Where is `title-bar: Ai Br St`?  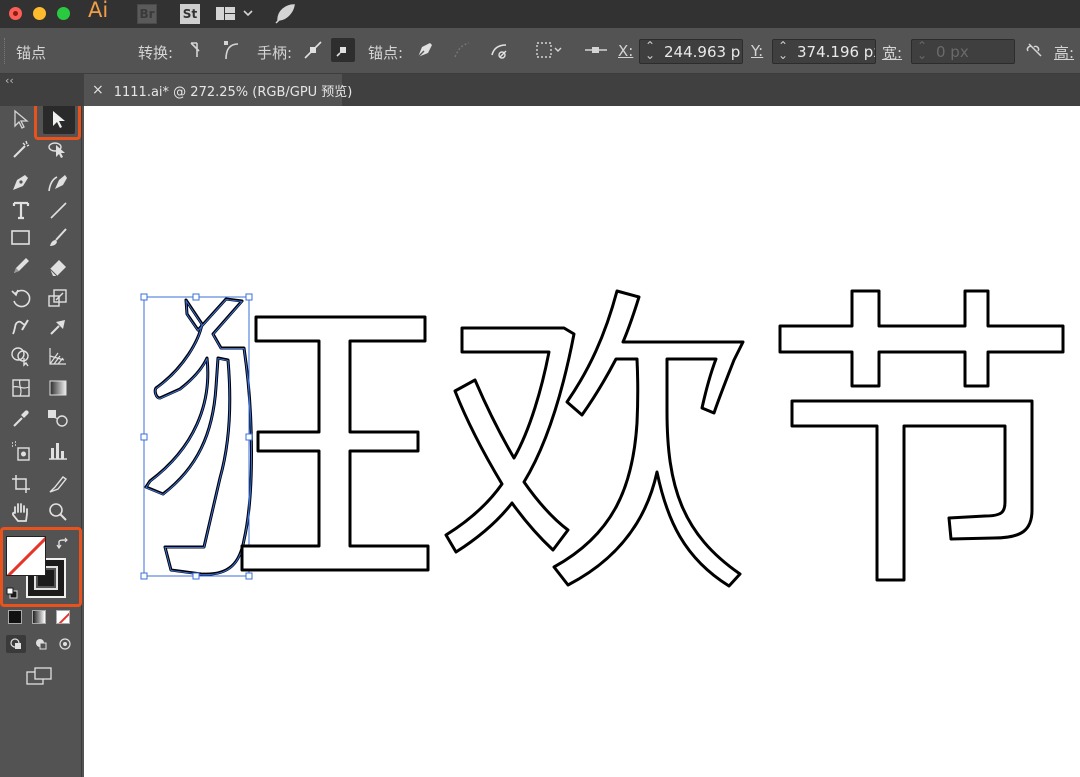
title-bar: Ai Br St is located at coordinates (540, 14).